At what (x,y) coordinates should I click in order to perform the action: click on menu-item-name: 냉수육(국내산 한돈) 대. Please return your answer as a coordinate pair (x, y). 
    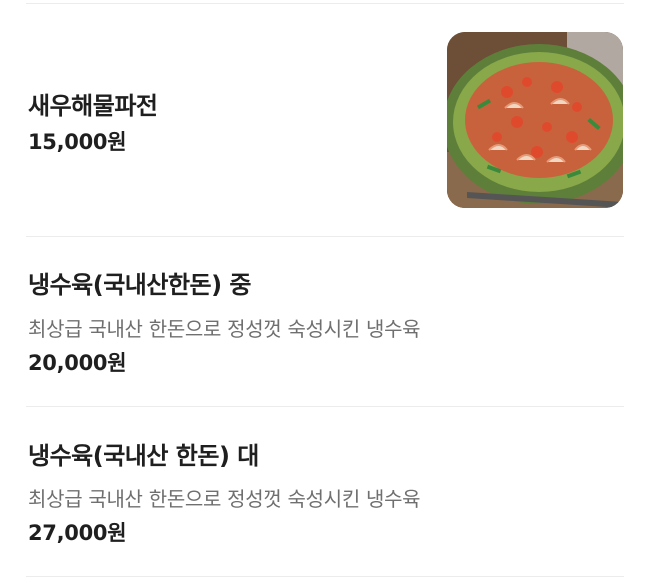
    Looking at the image, I should click on (143, 456).